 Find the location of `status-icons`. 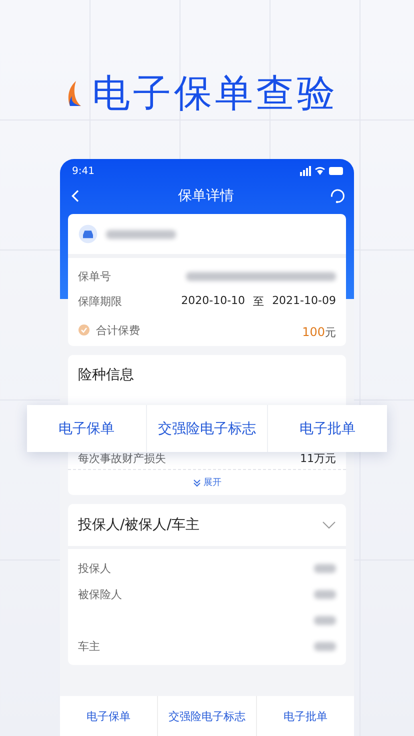

status-icons is located at coordinates (322, 171).